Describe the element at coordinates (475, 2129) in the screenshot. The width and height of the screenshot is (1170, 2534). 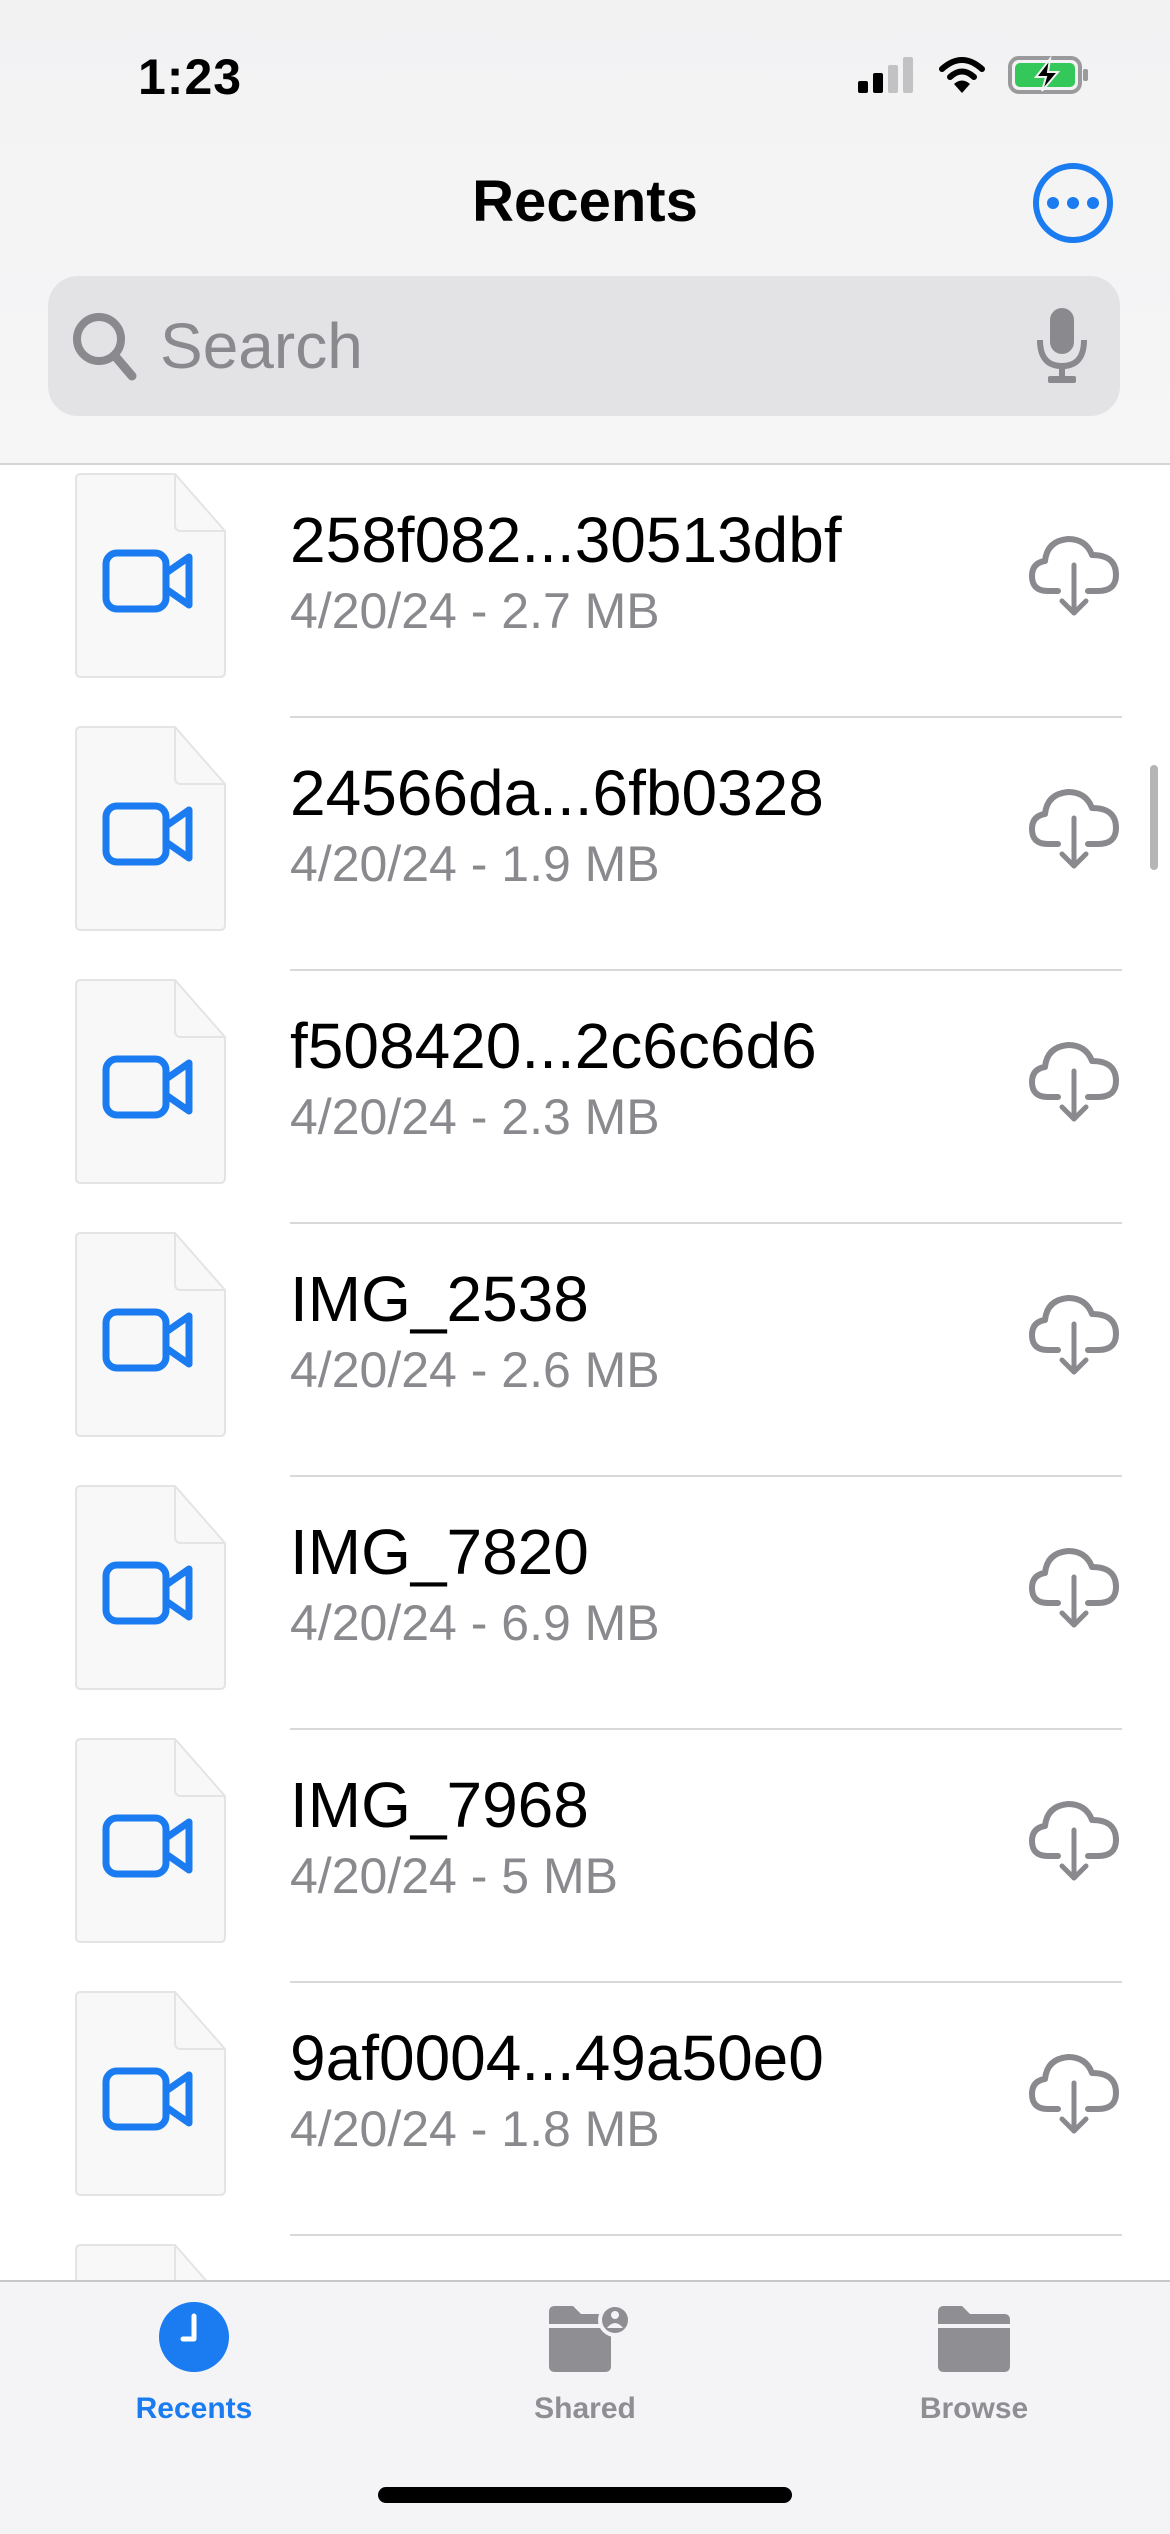
I see `file-meta: 4/20/24 - 1.8 MB` at that location.